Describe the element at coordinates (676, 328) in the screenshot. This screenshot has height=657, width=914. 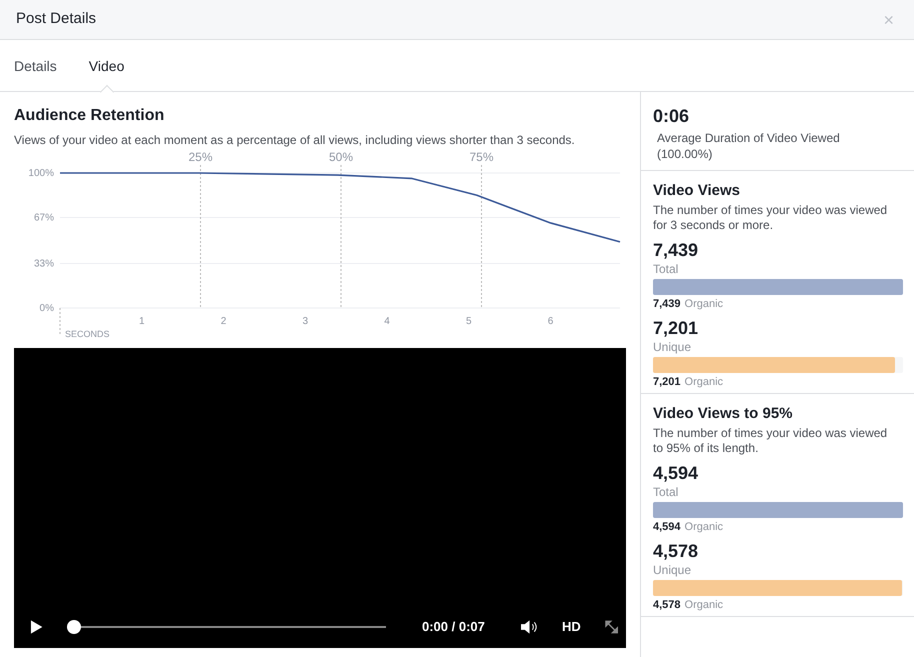
I see `metric-value: 7,201` at that location.